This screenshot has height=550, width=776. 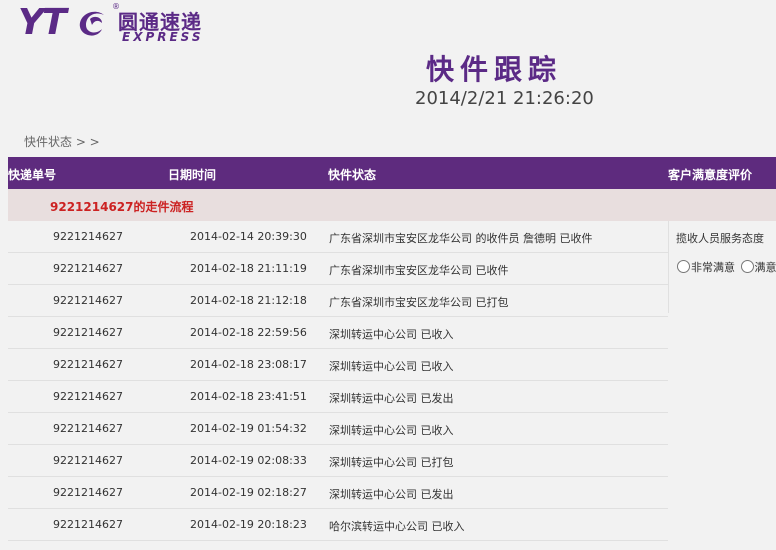 What do you see at coordinates (163, 37) in the screenshot?
I see `logo-english-name: EXPRESS` at bounding box center [163, 37].